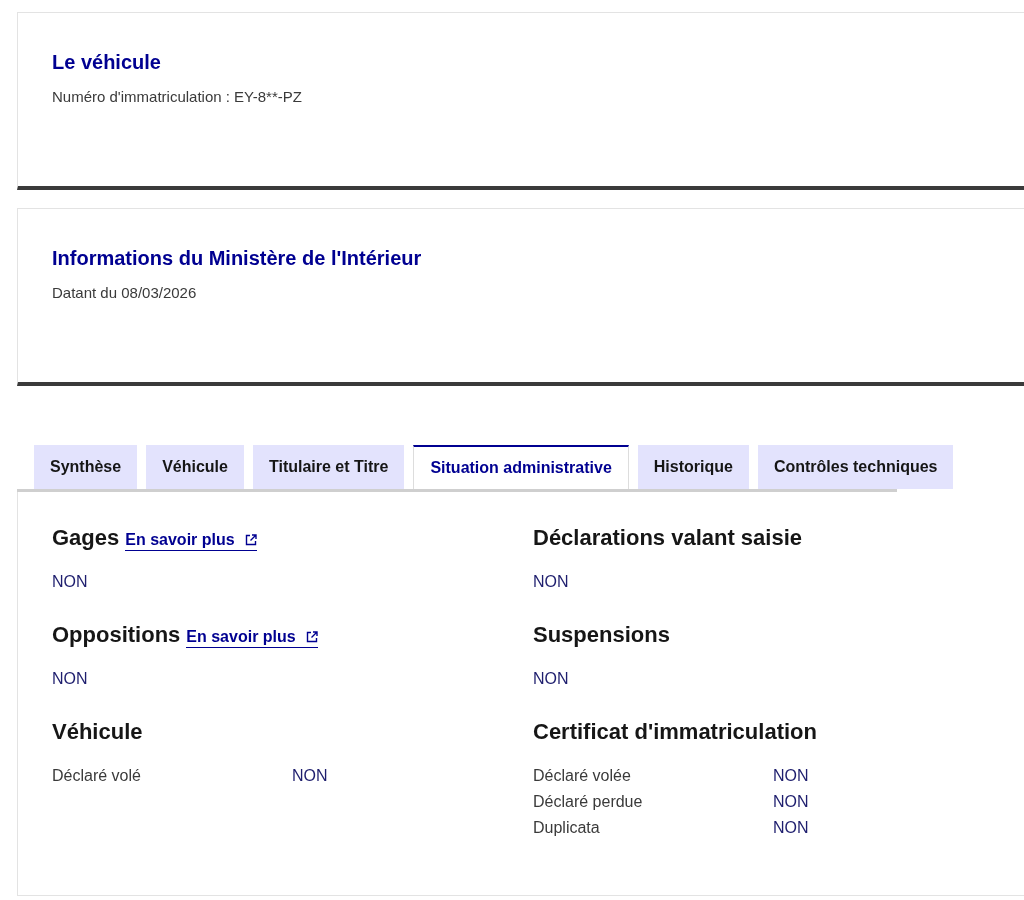 The width and height of the screenshot is (1024, 900). Describe the element at coordinates (693, 467) in the screenshot. I see `tab: Historique` at that location.